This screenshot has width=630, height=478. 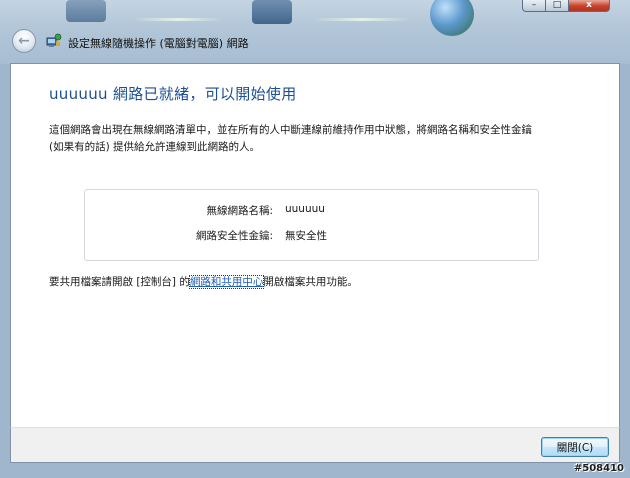 What do you see at coordinates (311, 225) in the screenshot?
I see `network-info-box: 無線網路名稱: uuuuuu 網路安全性金鑰: 無安全性` at bounding box center [311, 225].